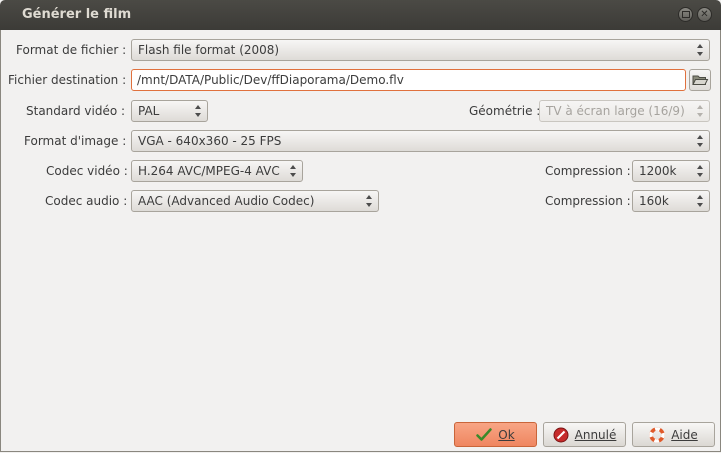  Describe the element at coordinates (615, 111) in the screenshot. I see `geometry-value: TV à écran large (16/9)` at that location.